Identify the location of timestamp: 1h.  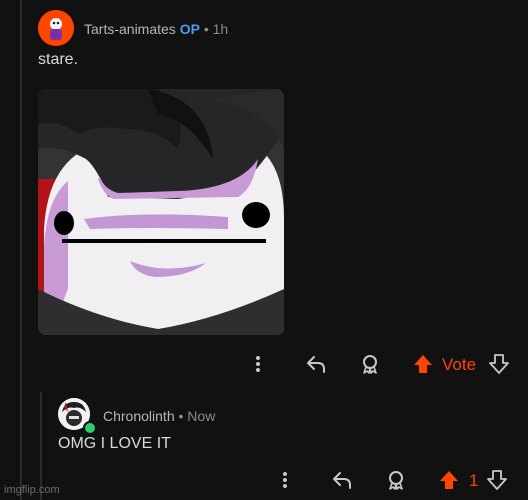
(220, 29).